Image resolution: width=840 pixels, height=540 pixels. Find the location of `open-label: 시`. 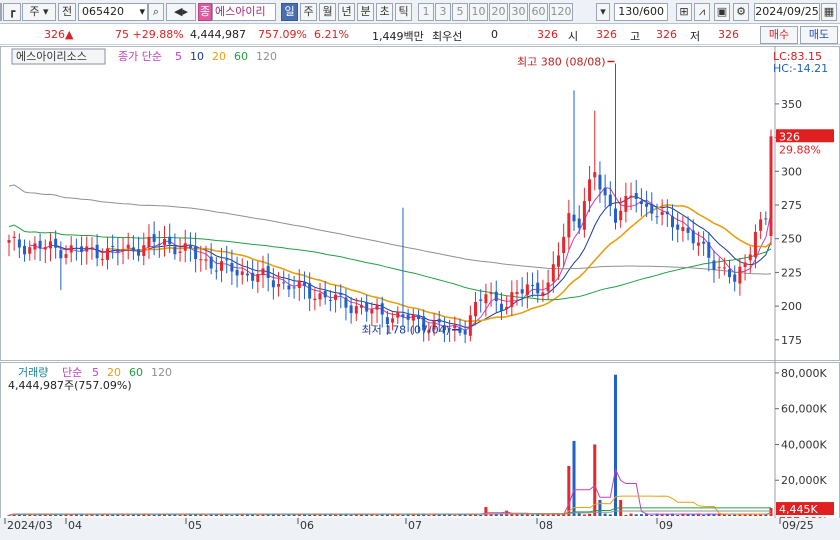

open-label: 시 is located at coordinates (573, 36).